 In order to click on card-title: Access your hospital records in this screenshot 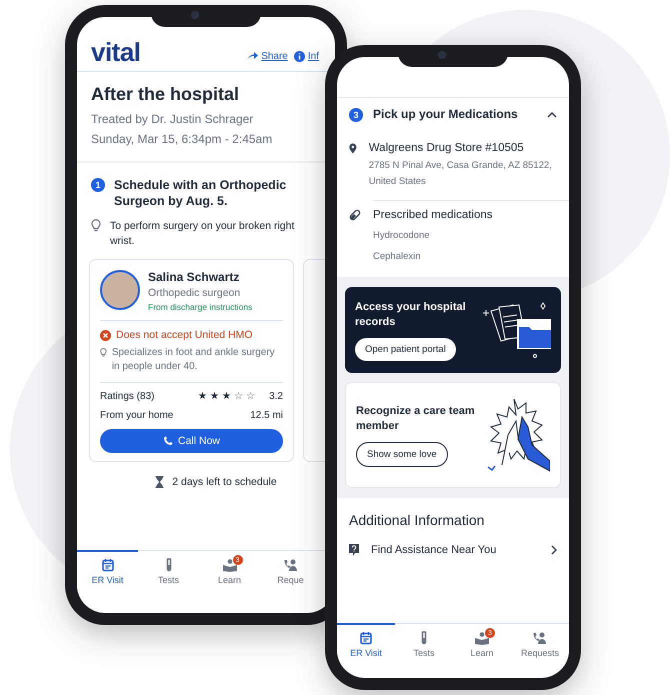, I will do `click(411, 315)`.